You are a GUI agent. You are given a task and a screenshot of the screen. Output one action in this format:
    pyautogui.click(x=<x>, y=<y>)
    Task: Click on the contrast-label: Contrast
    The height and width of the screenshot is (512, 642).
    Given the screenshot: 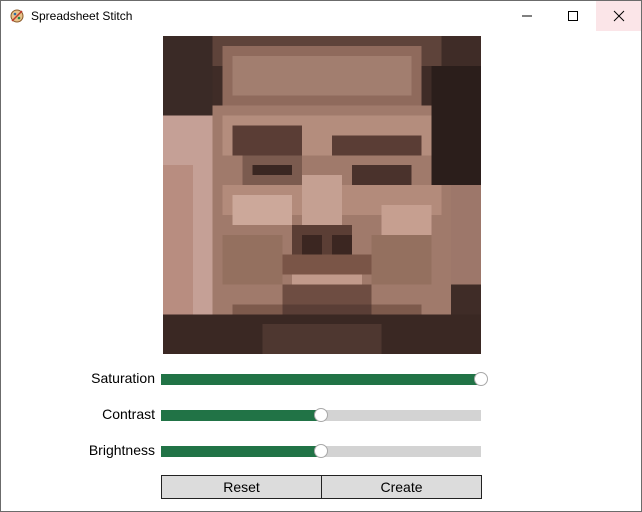 What is the action you would take?
    pyautogui.click(x=128, y=414)
    